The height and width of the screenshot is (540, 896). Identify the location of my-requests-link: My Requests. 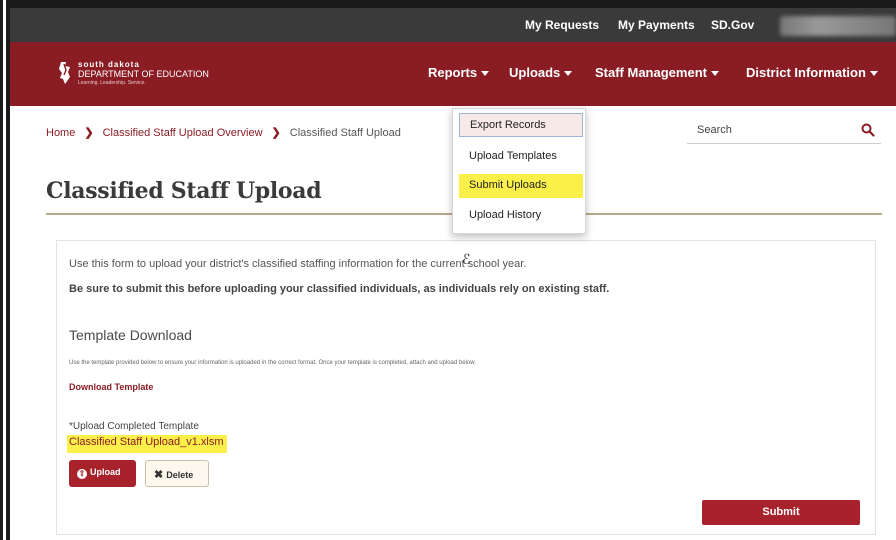
(562, 25).